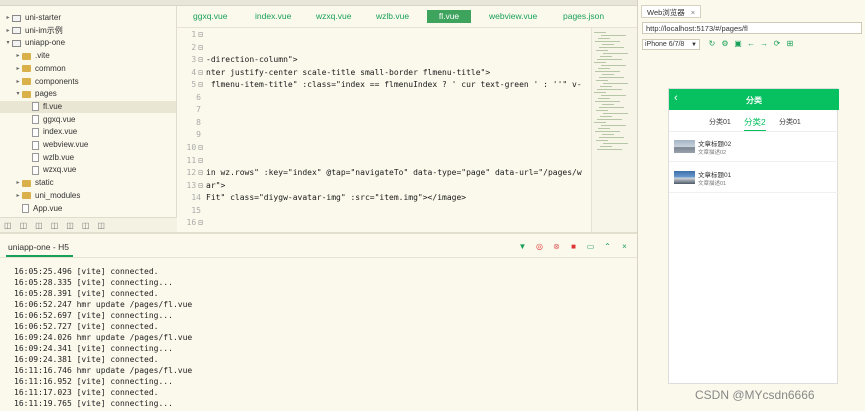 The image size is (865, 411). Describe the element at coordinates (88, 170) in the screenshot. I see `tree-file: wzxq.vue` at that location.